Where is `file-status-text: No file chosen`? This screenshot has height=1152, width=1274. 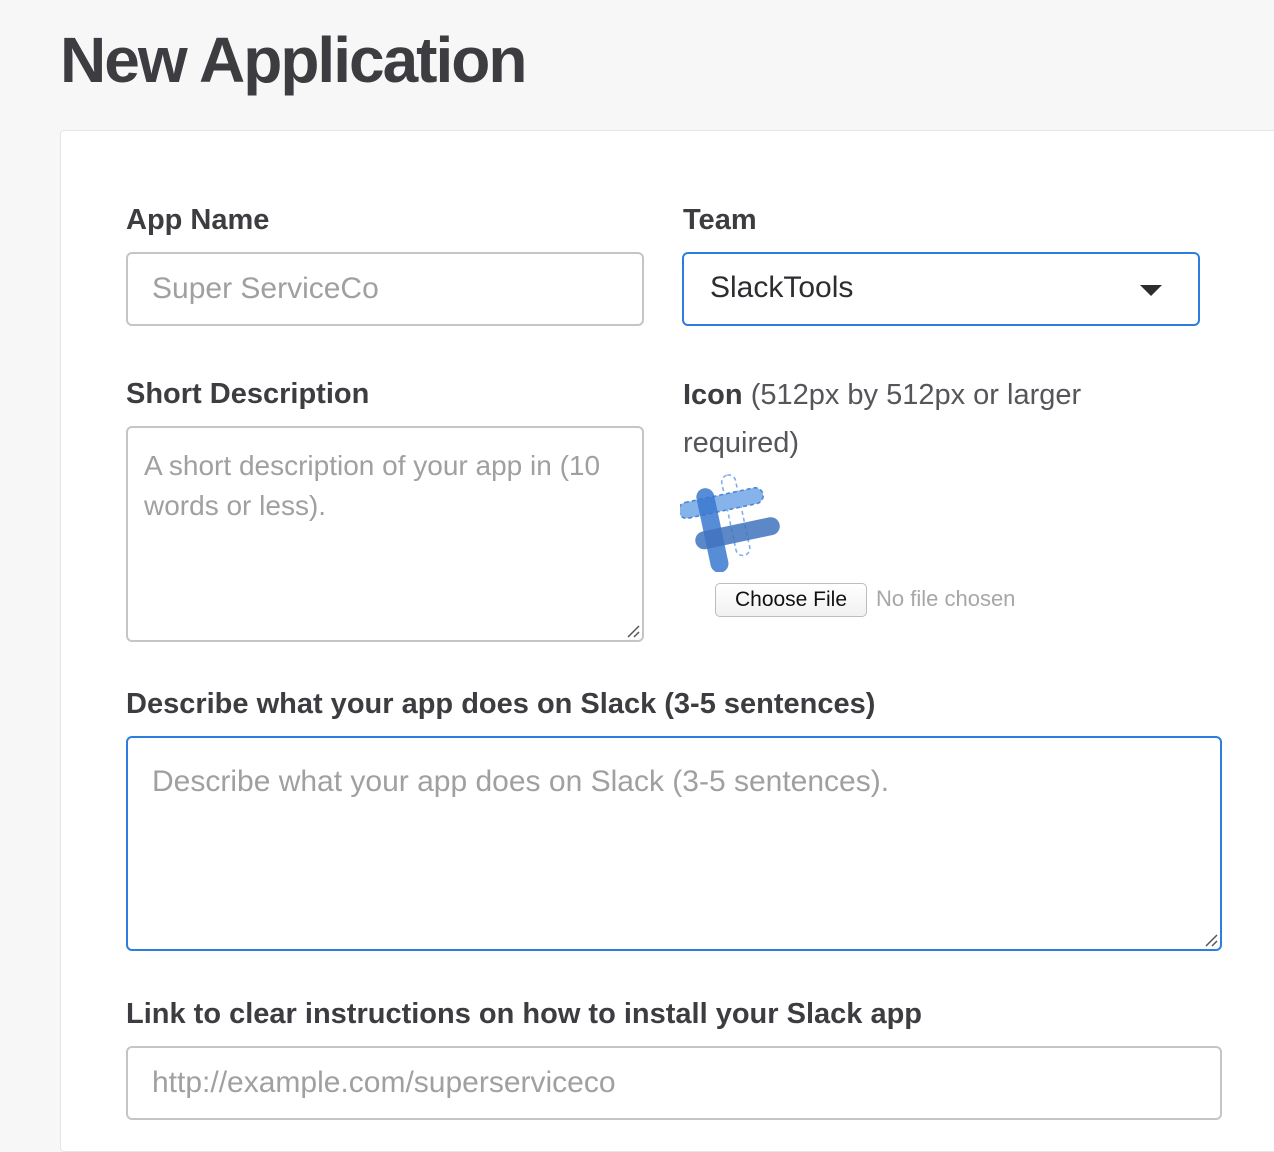
file-status-text: No file chosen is located at coordinates (946, 598).